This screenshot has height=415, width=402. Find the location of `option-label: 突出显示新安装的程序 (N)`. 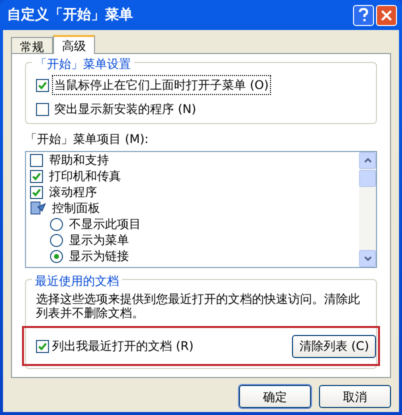

option-label: 突出显示新安装的程序 (N) is located at coordinates (125, 109).